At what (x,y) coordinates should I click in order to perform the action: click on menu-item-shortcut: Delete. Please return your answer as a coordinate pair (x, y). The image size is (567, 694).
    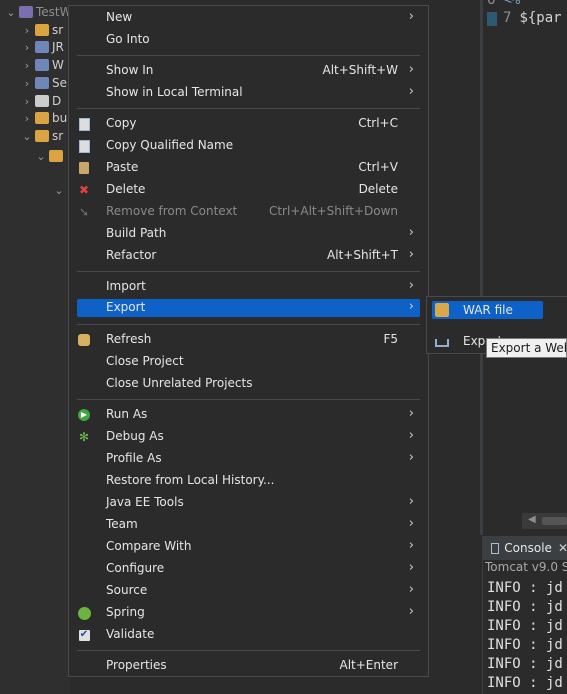
    Looking at the image, I should click on (378, 189).